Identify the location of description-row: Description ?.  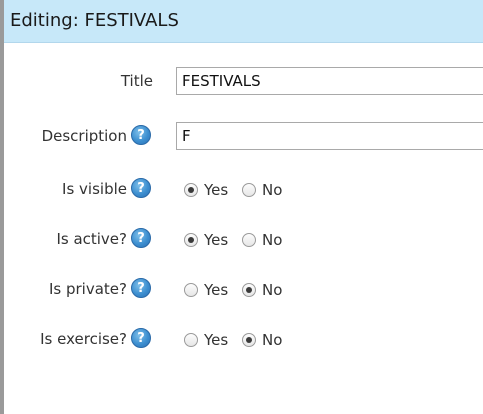
(243, 137).